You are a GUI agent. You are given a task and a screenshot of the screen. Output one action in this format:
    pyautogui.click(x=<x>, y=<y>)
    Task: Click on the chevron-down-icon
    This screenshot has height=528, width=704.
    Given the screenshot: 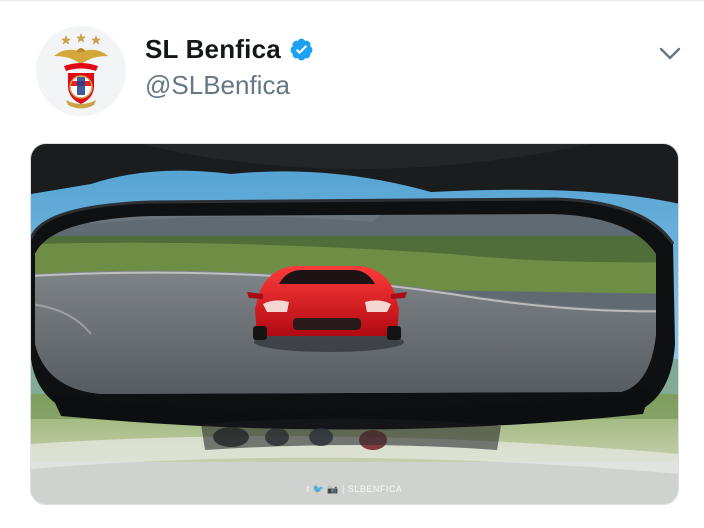 What is the action you would take?
    pyautogui.click(x=670, y=53)
    